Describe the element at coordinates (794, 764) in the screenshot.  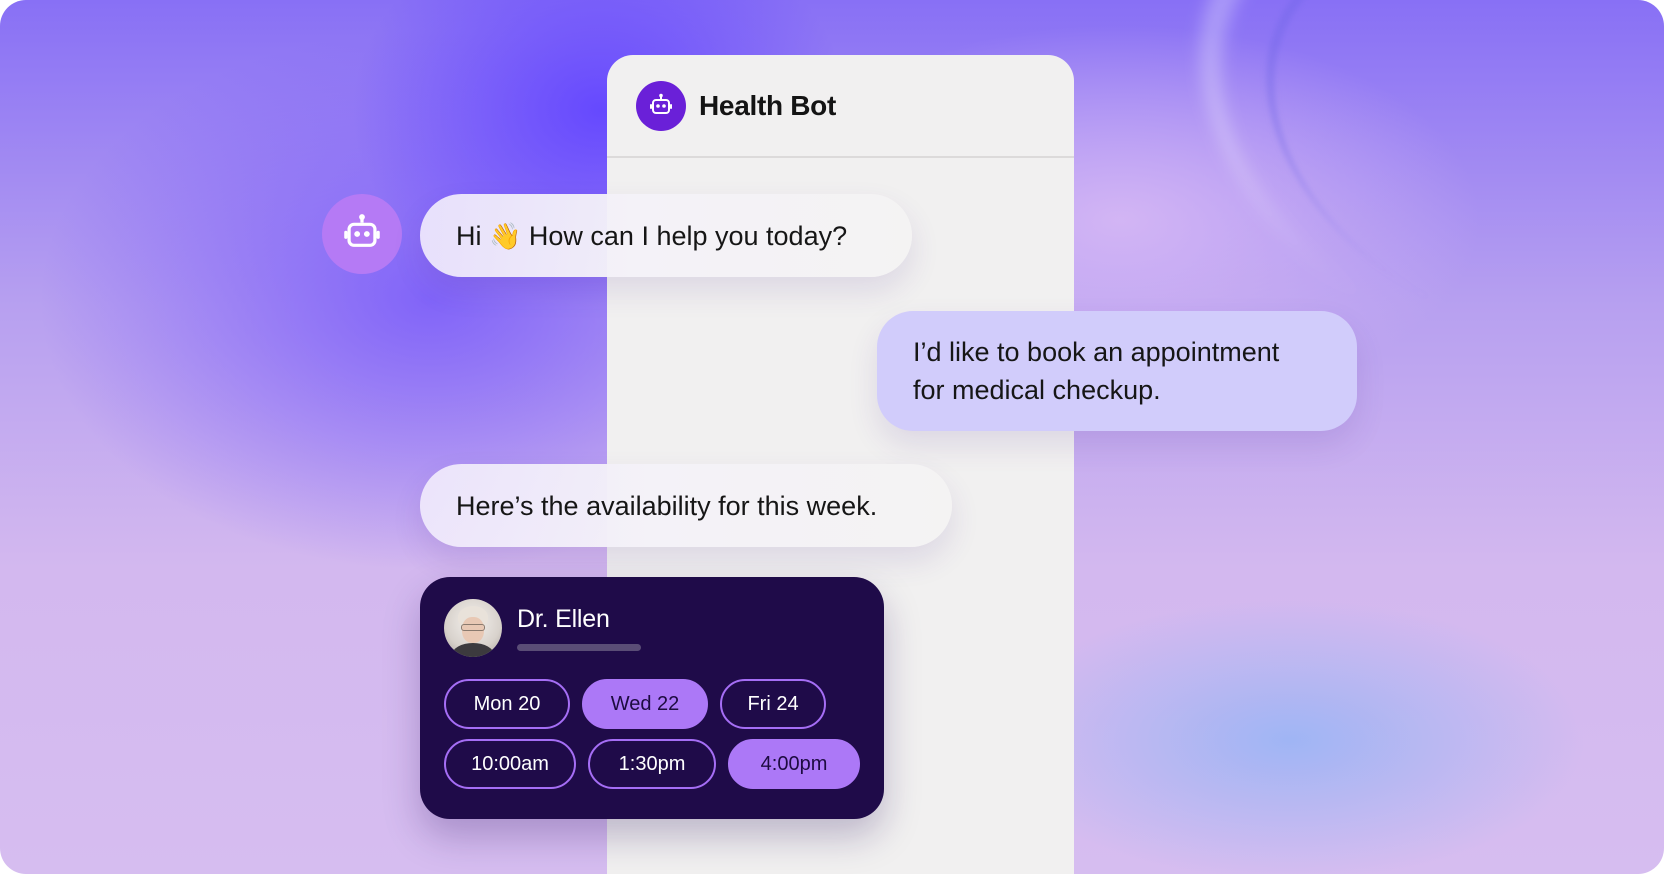
I see `time-slot-4-00pm: 4:00pm` at that location.